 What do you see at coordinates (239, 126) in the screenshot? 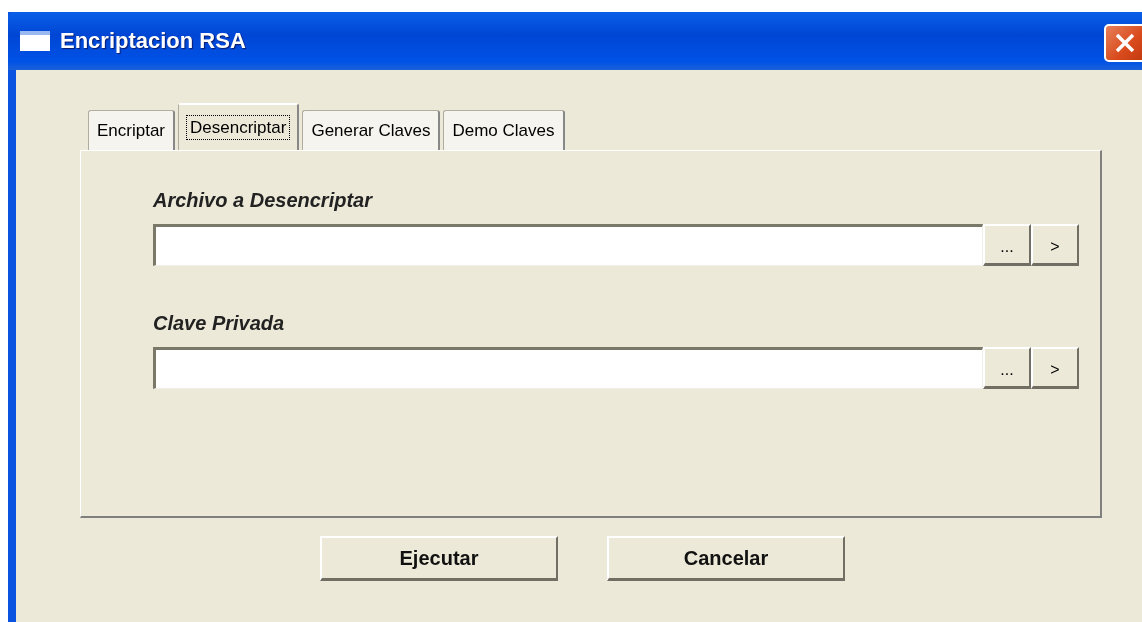
I see `tab: Desencriptar` at bounding box center [239, 126].